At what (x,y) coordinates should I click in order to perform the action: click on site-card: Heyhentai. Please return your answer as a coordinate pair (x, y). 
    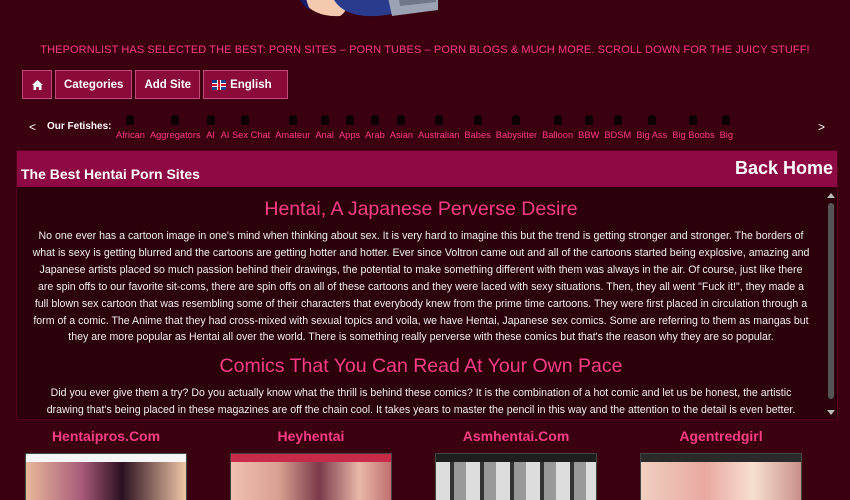
    Looking at the image, I should click on (311, 464).